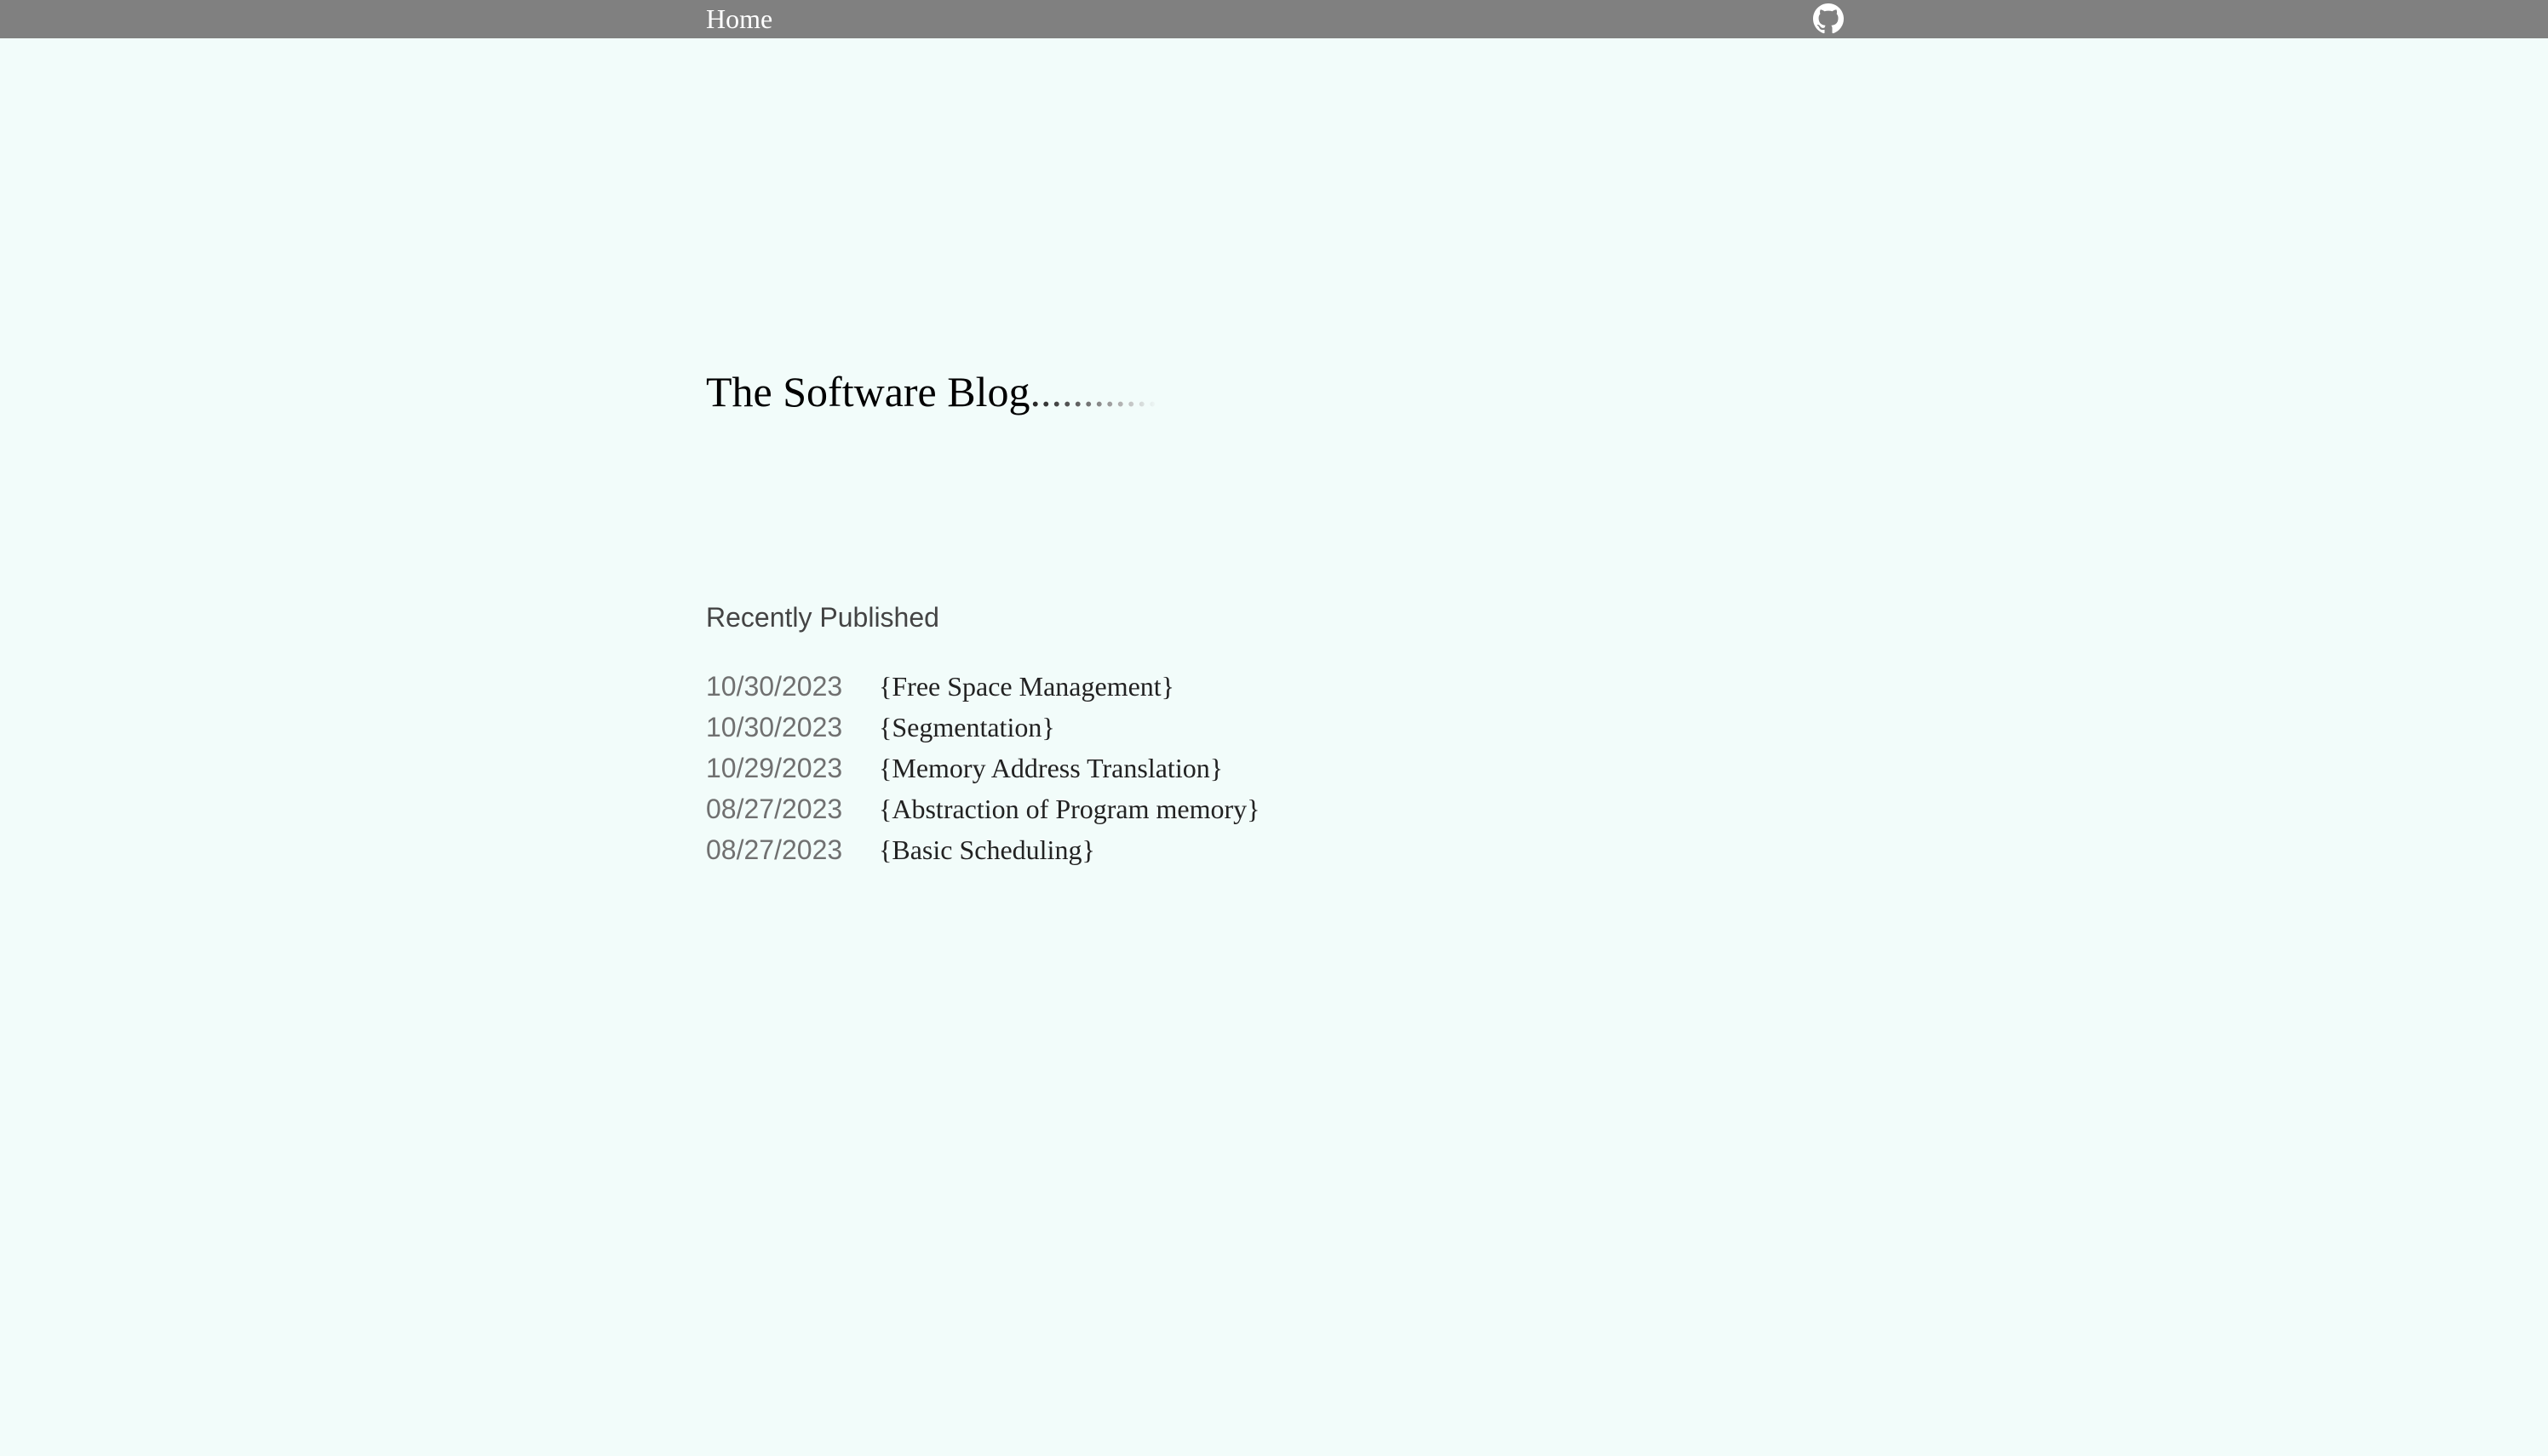  I want to click on list-item: 10/30/2023 {Segmentation}, so click(983, 727).